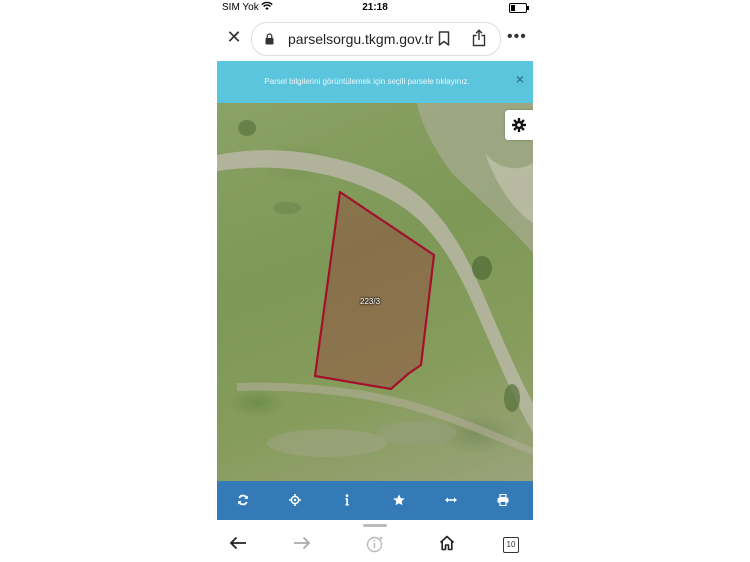 Image resolution: width=750 pixels, height=562 pixels. I want to click on settings-button, so click(519, 125).